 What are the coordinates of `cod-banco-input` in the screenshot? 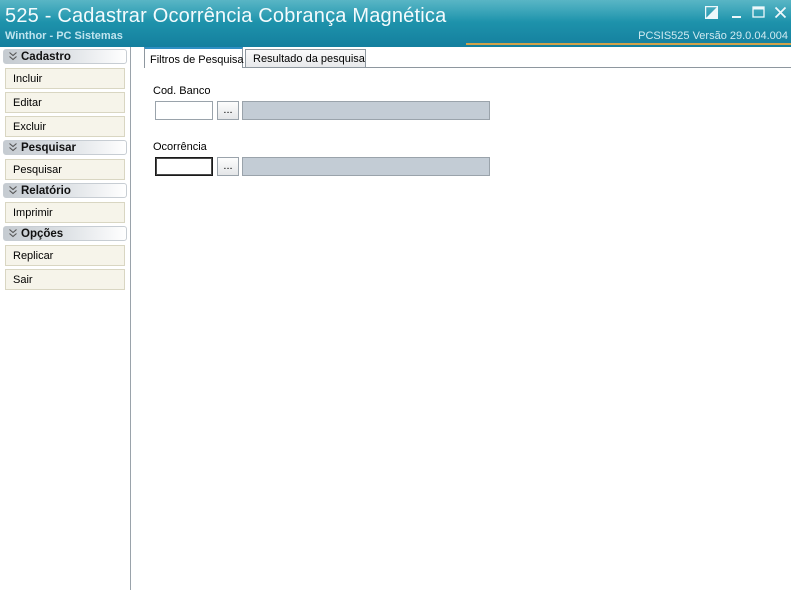 It's located at (184, 110).